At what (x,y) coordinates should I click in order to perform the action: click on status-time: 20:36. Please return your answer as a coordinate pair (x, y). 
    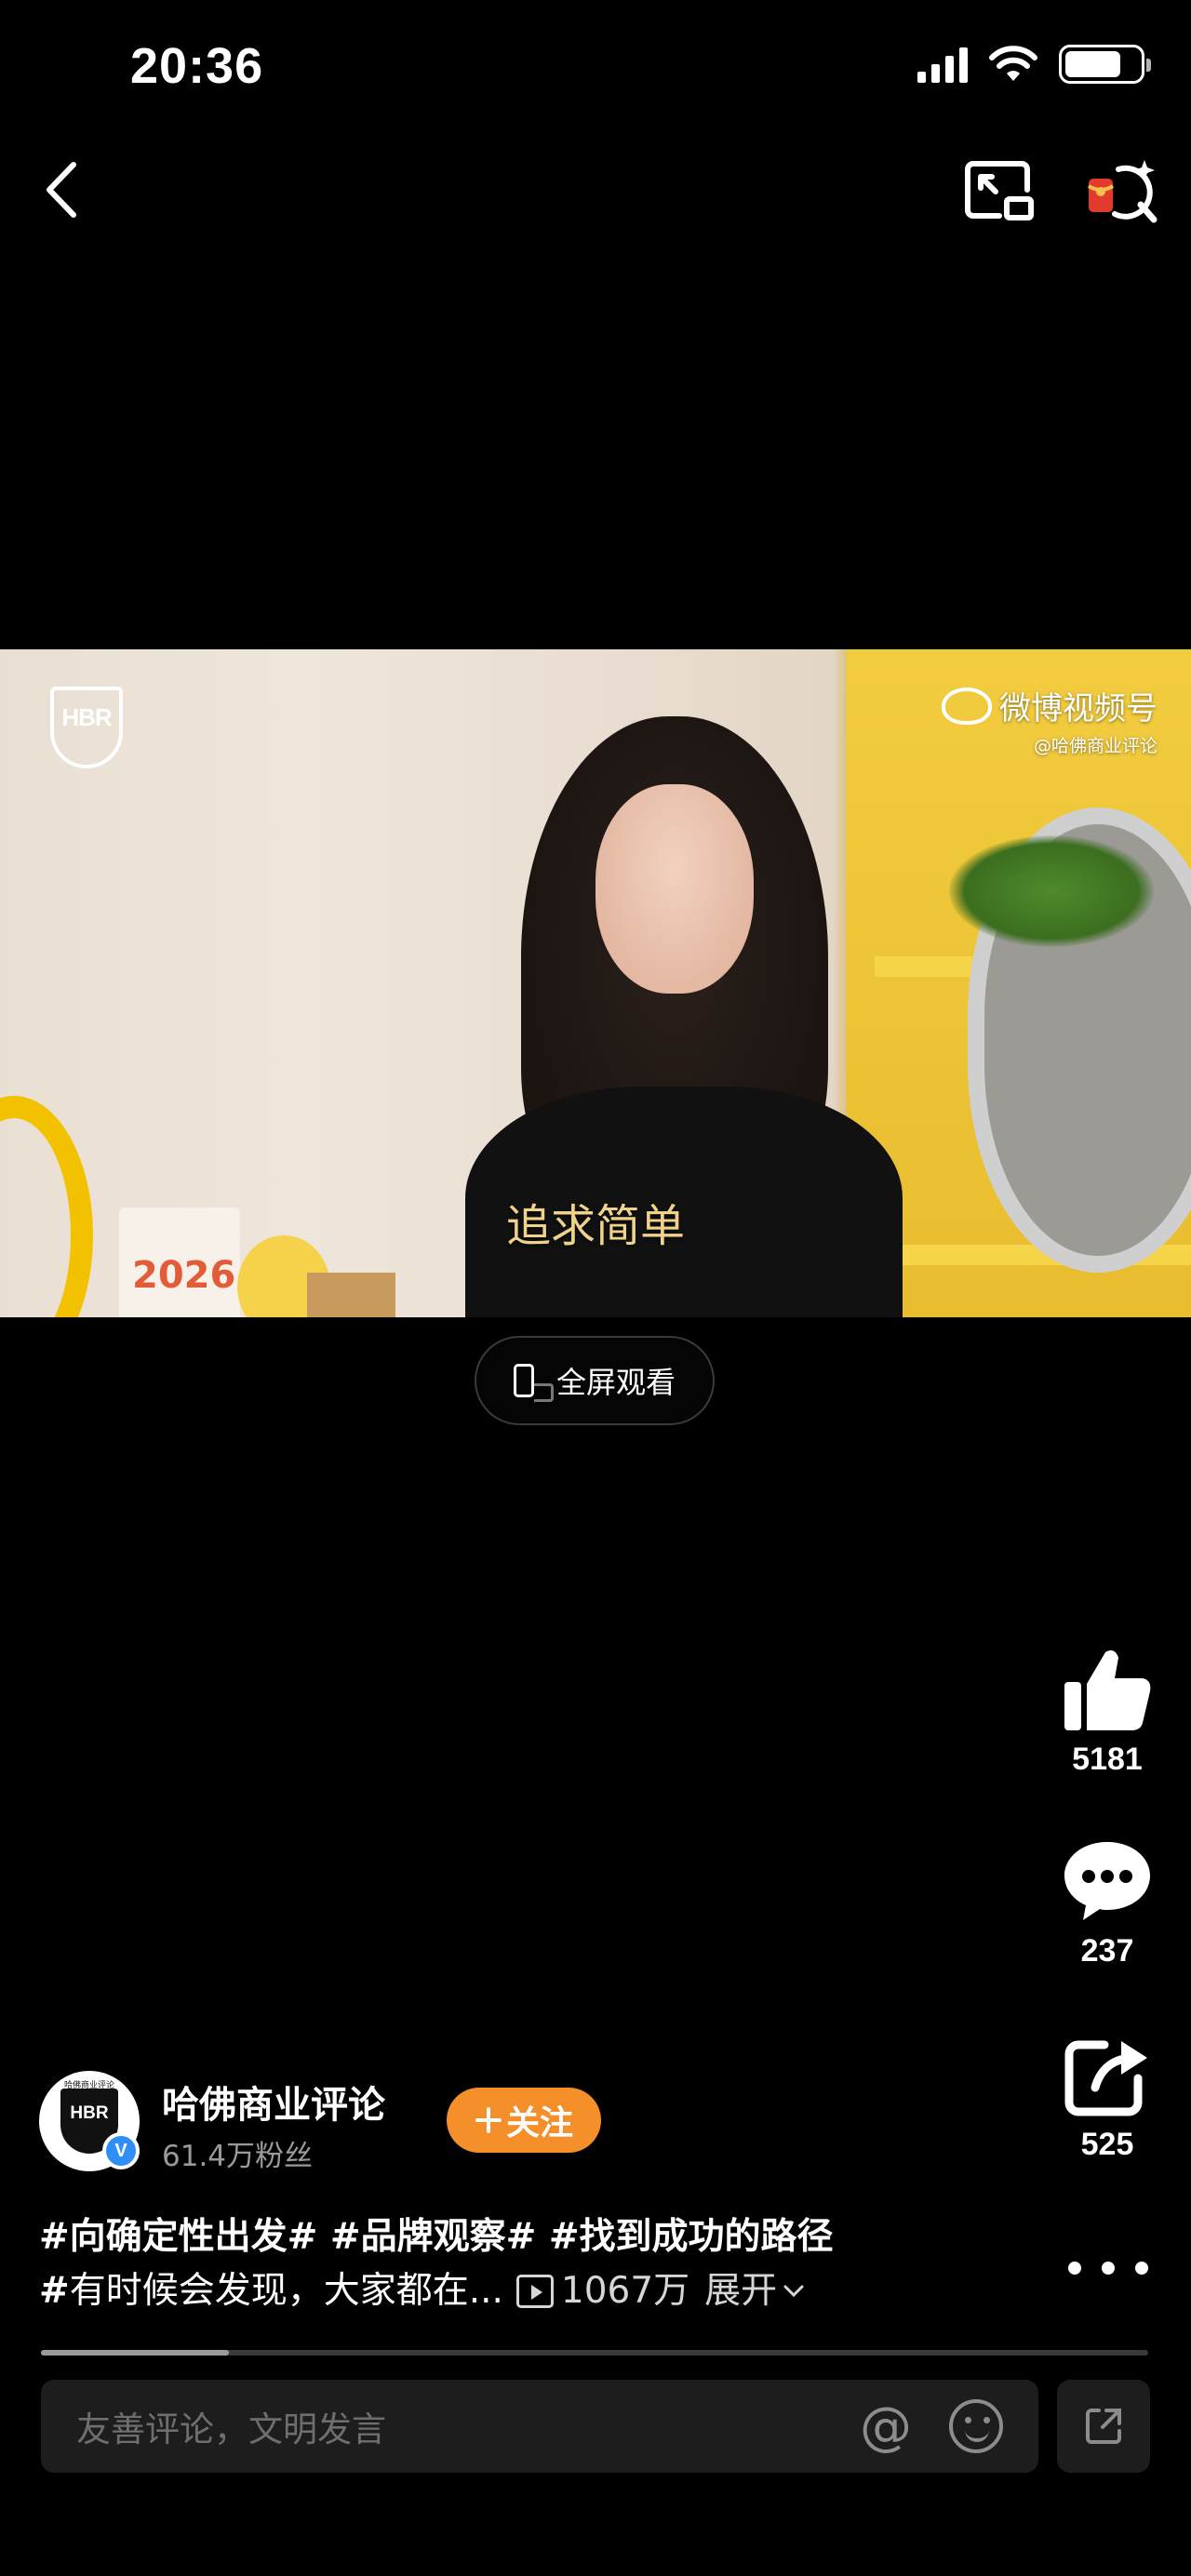
    Looking at the image, I should click on (197, 66).